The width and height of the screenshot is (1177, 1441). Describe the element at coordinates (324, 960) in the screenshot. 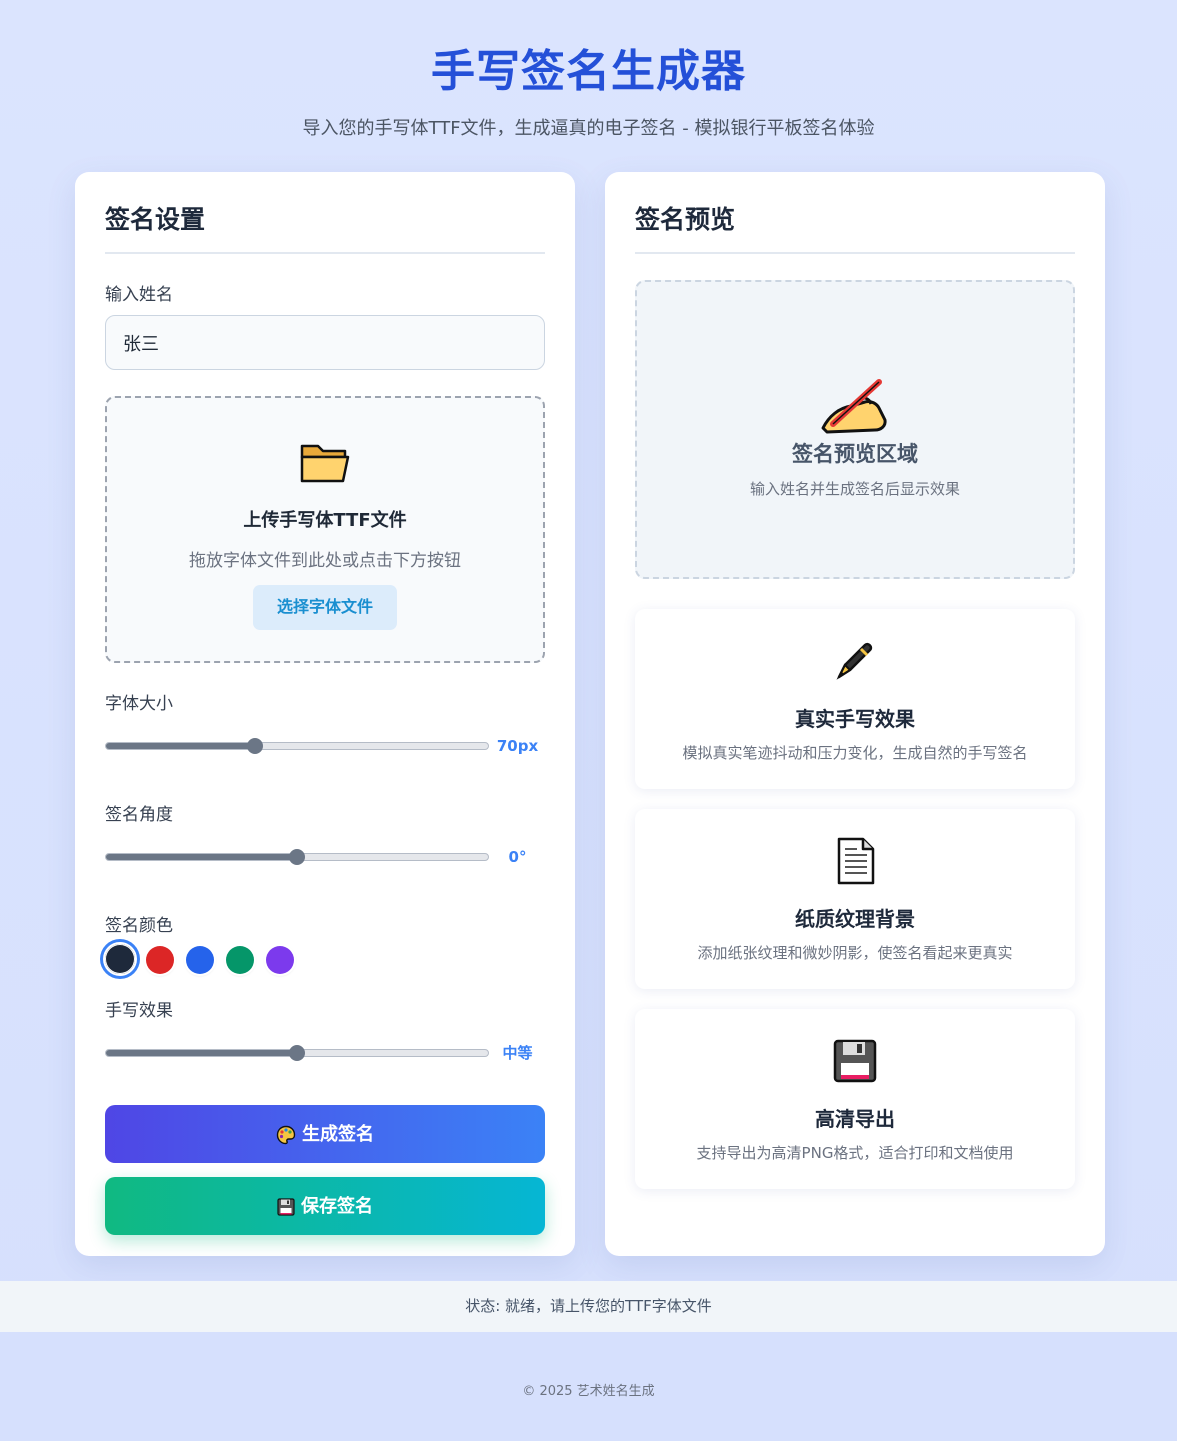

I see `color-swatches` at that location.